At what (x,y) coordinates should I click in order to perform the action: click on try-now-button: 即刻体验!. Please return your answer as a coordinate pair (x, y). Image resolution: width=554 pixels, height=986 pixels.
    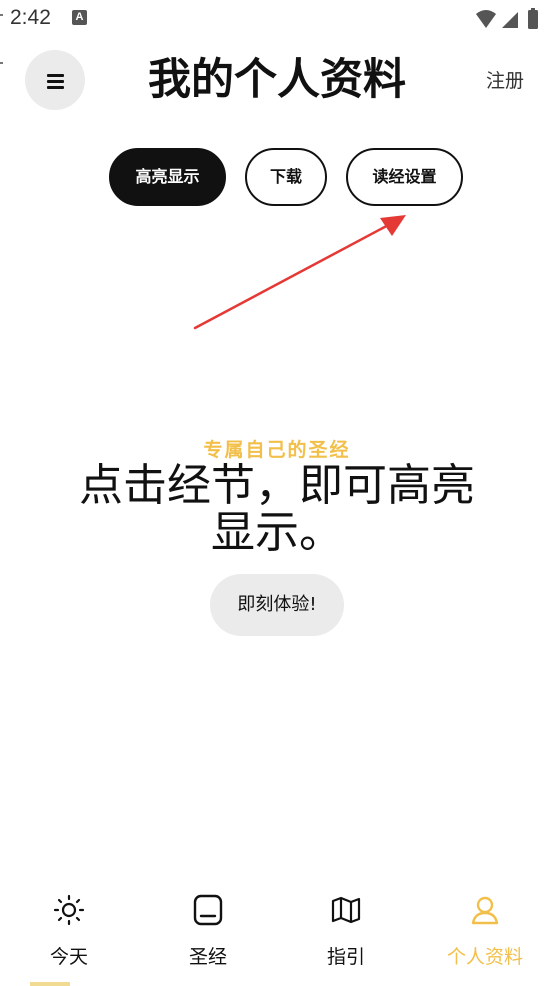
    Looking at the image, I should click on (277, 605).